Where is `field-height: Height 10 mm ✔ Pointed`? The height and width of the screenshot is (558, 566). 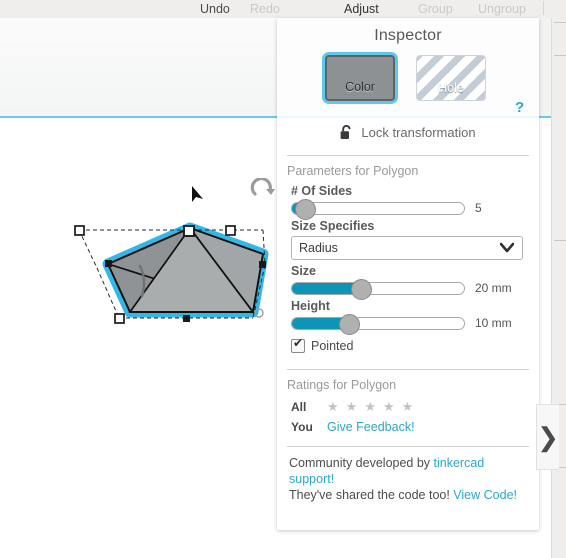 field-height: Height 10 mm ✔ Pointed is located at coordinates (408, 326).